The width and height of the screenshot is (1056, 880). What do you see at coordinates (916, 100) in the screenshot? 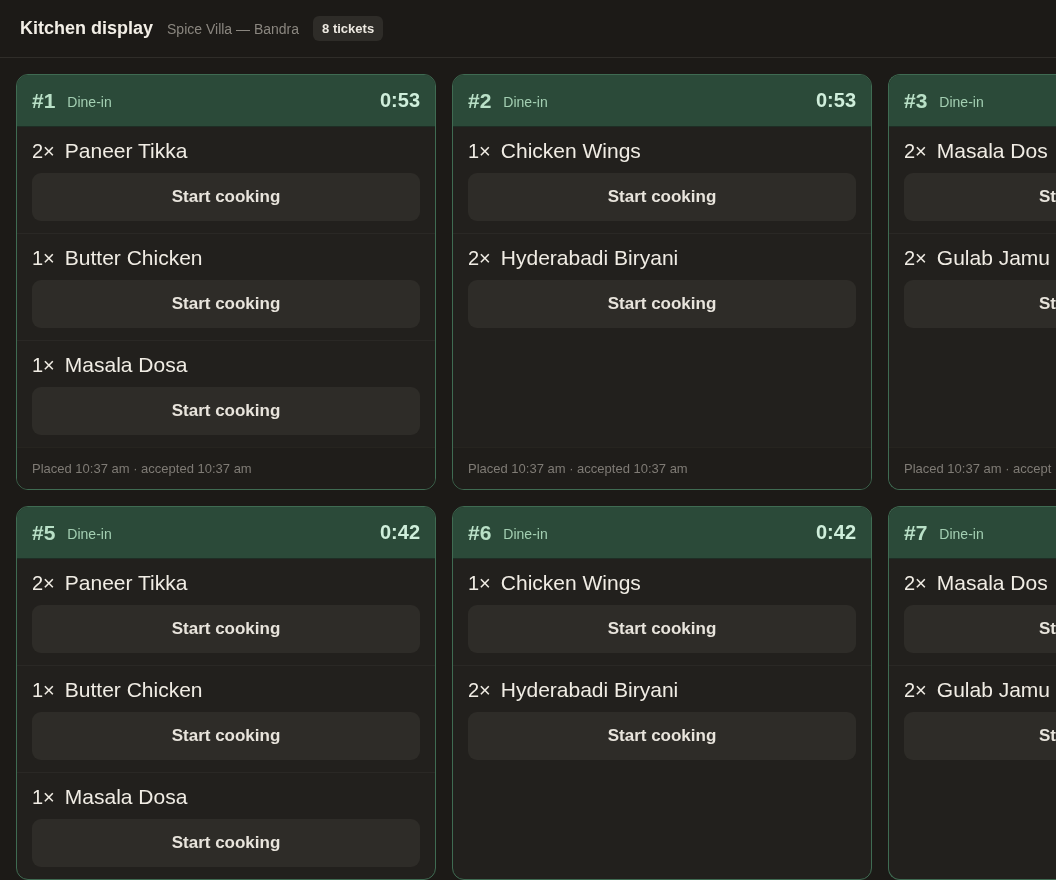
I see `ticket-number: #3` at bounding box center [916, 100].